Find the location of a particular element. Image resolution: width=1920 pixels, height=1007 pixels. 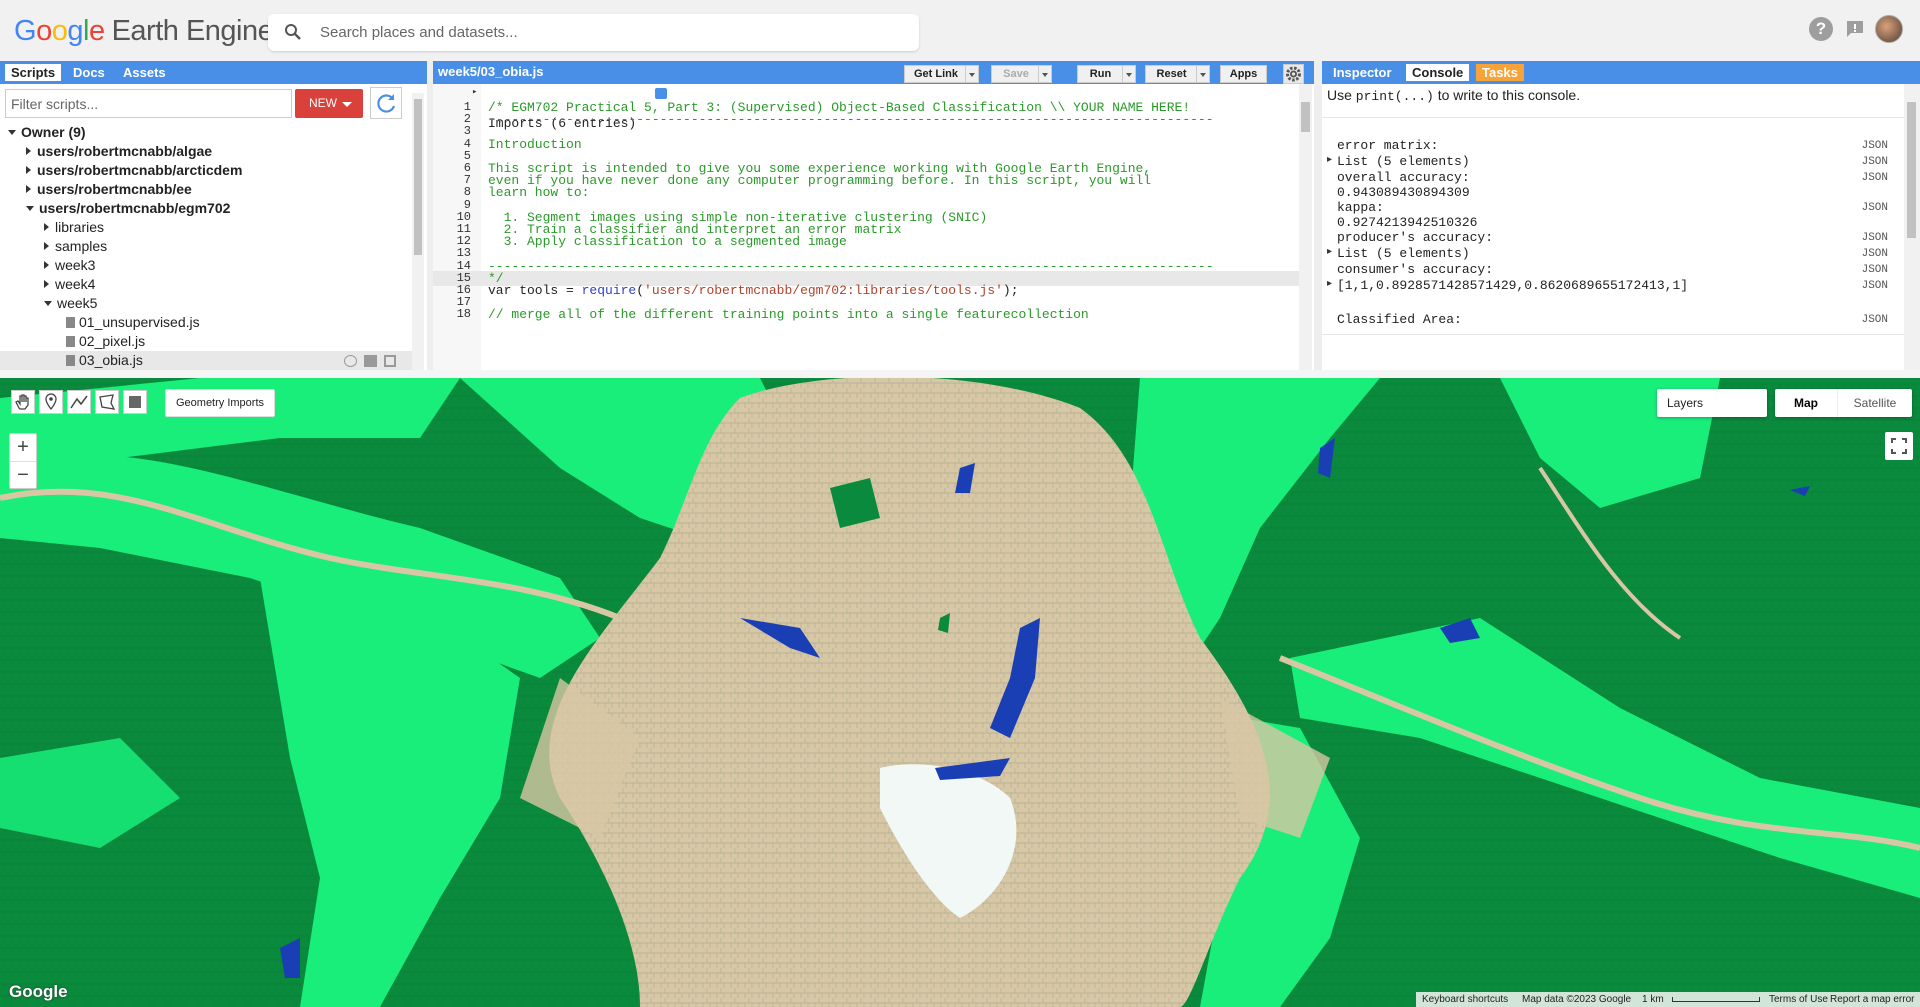

file-icon is located at coordinates (70, 322).